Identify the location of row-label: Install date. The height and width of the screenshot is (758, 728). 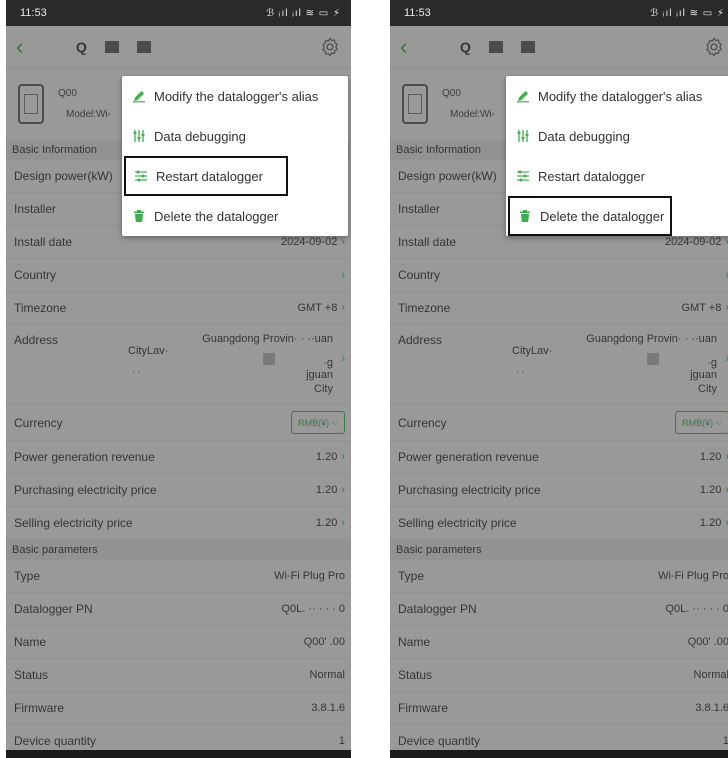
(427, 242).